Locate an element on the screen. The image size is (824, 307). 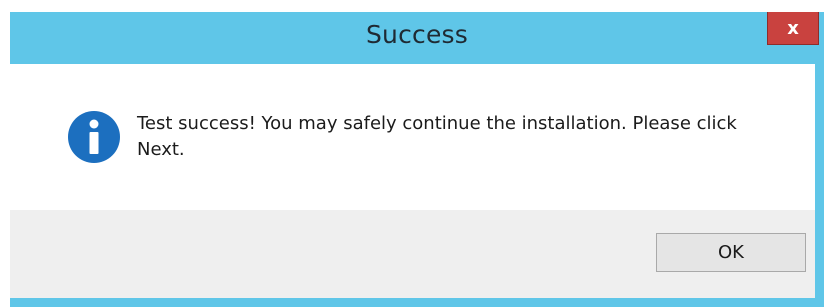
info-icon is located at coordinates (94, 137).